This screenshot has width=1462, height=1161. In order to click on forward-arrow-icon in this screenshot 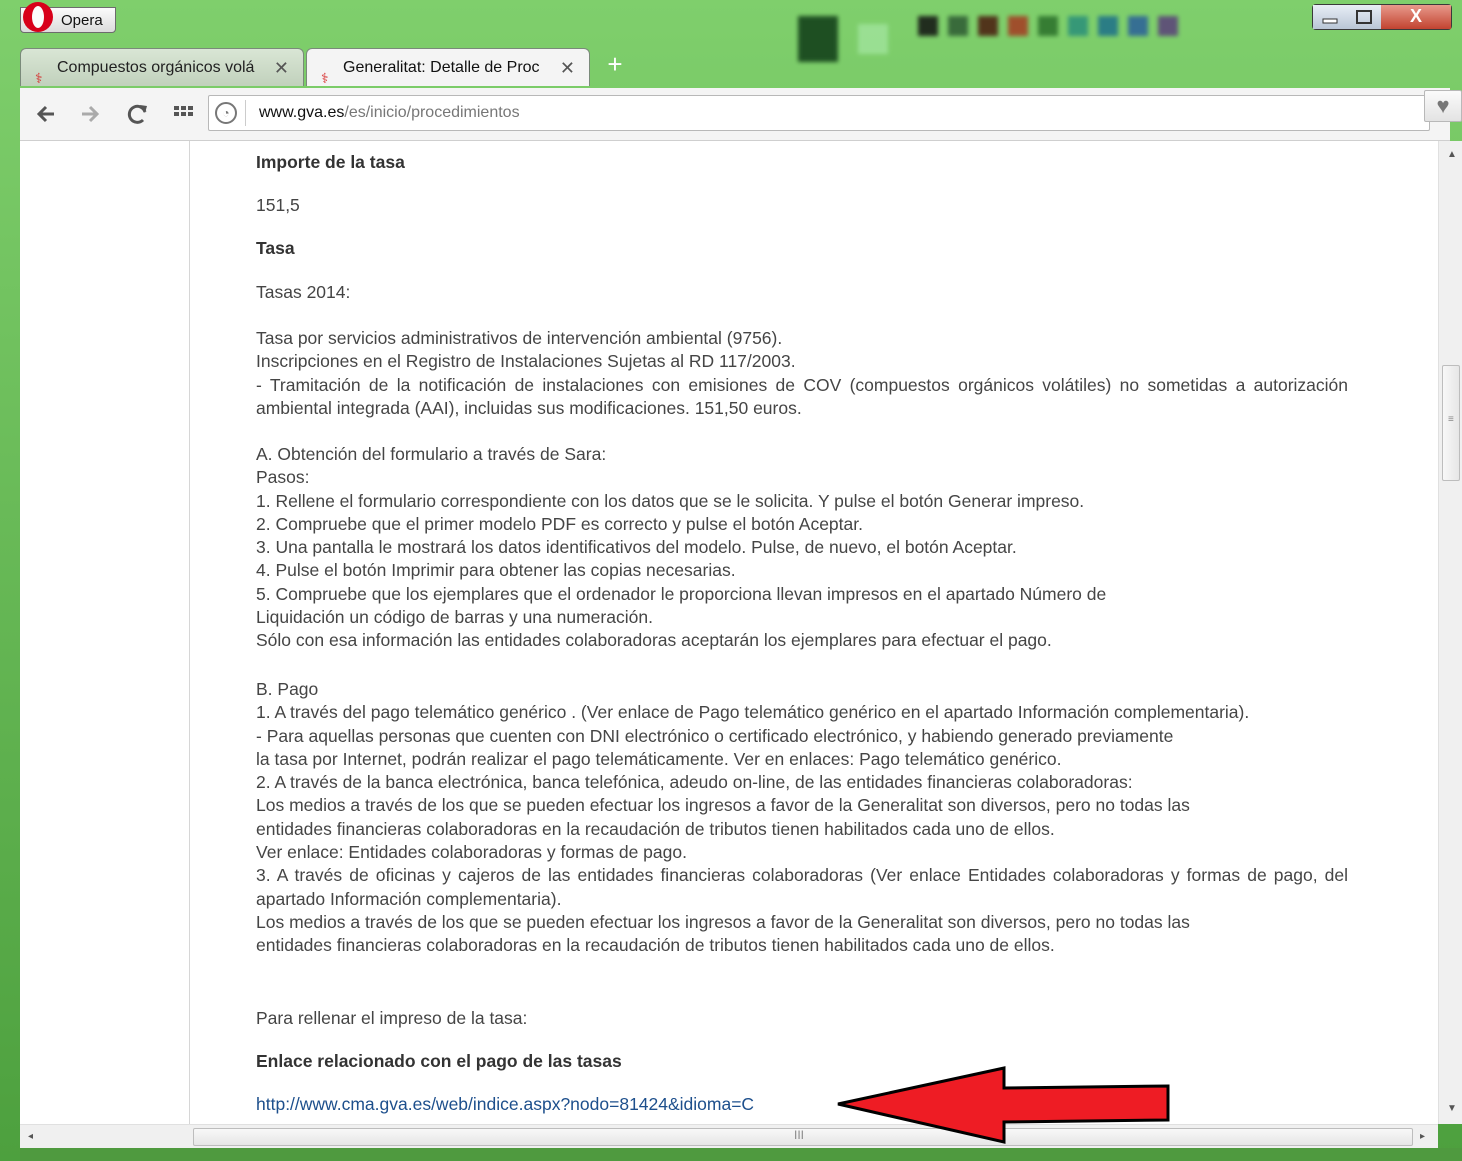, I will do `click(90, 114)`.